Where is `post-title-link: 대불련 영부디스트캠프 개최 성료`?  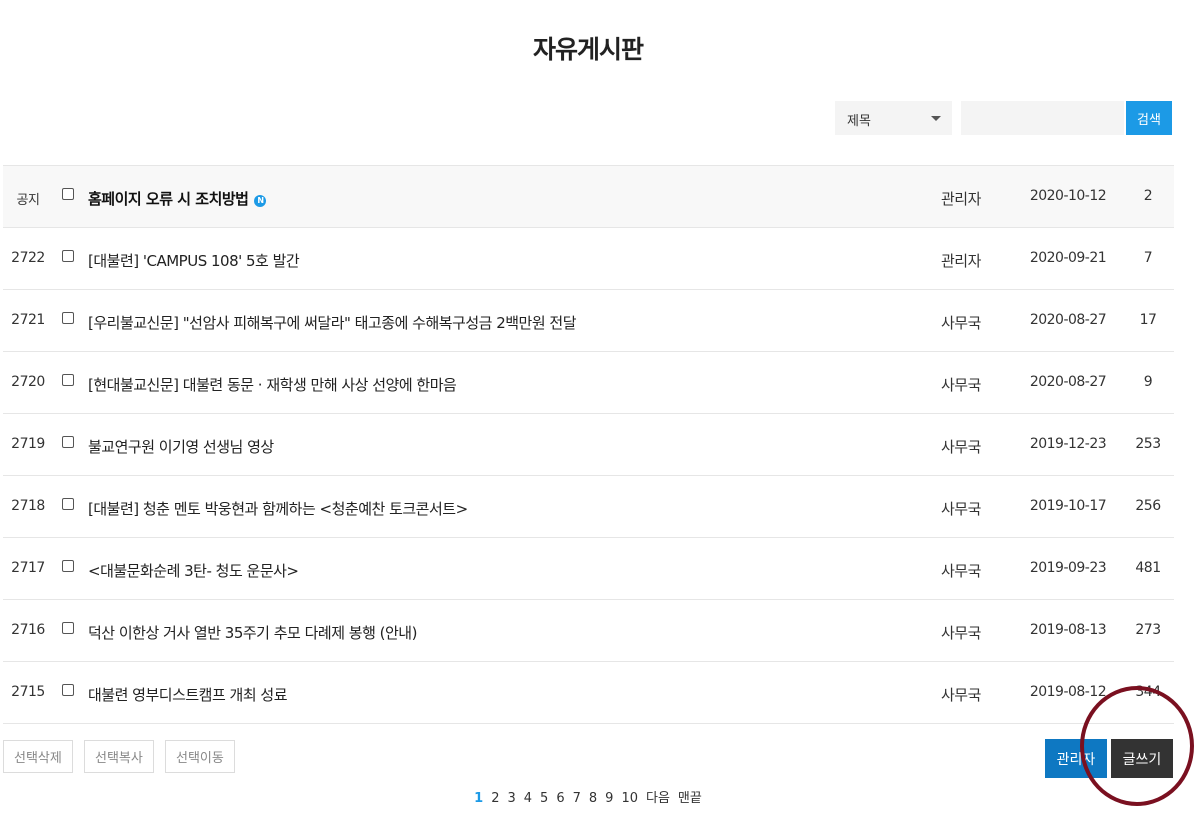
post-title-link: 대불련 영부디스트캠프 개최 성료 is located at coordinates (188, 694).